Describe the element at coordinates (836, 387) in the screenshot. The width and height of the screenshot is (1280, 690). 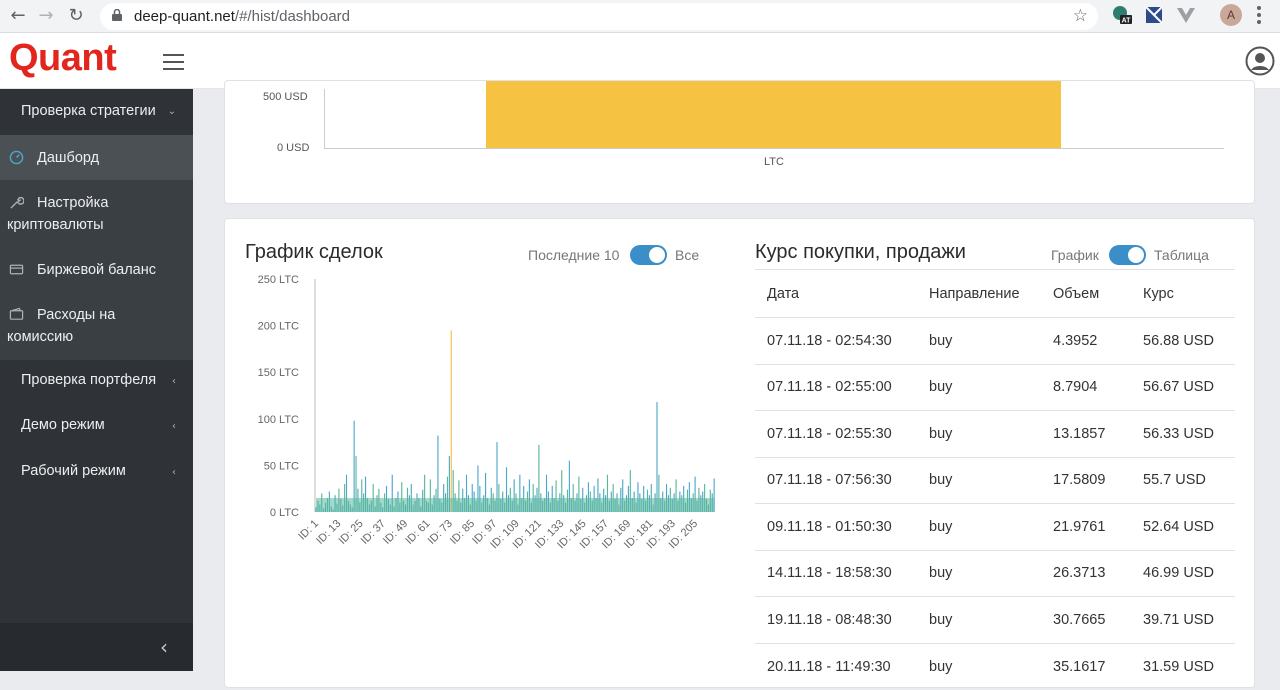
I see `cell-date: 07.11.18 - 02:55:00` at that location.